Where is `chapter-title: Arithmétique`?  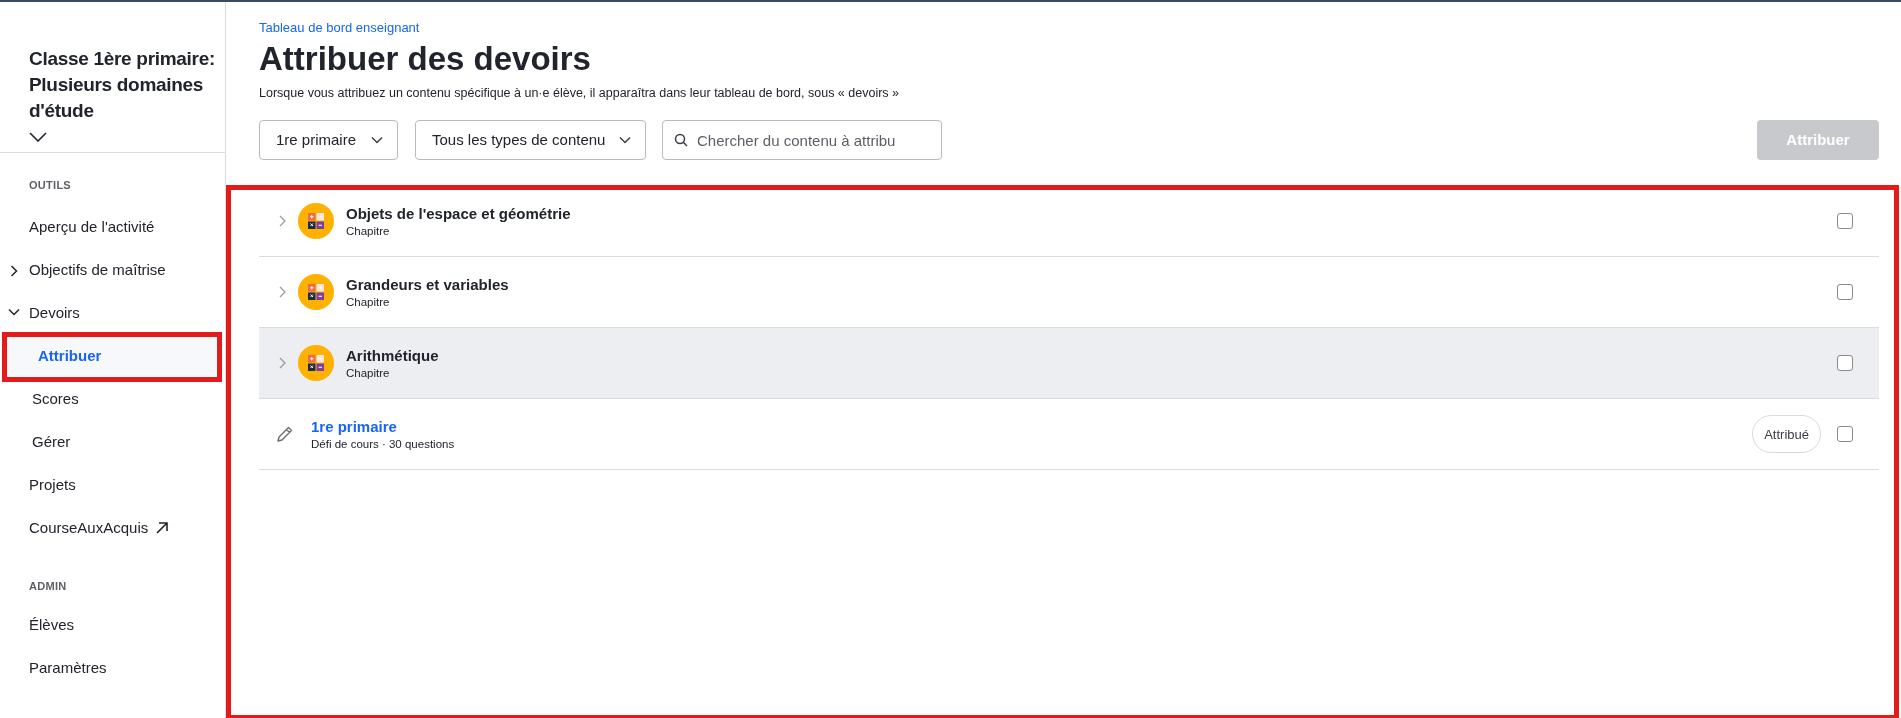
chapter-title: Arithmétique is located at coordinates (392, 355).